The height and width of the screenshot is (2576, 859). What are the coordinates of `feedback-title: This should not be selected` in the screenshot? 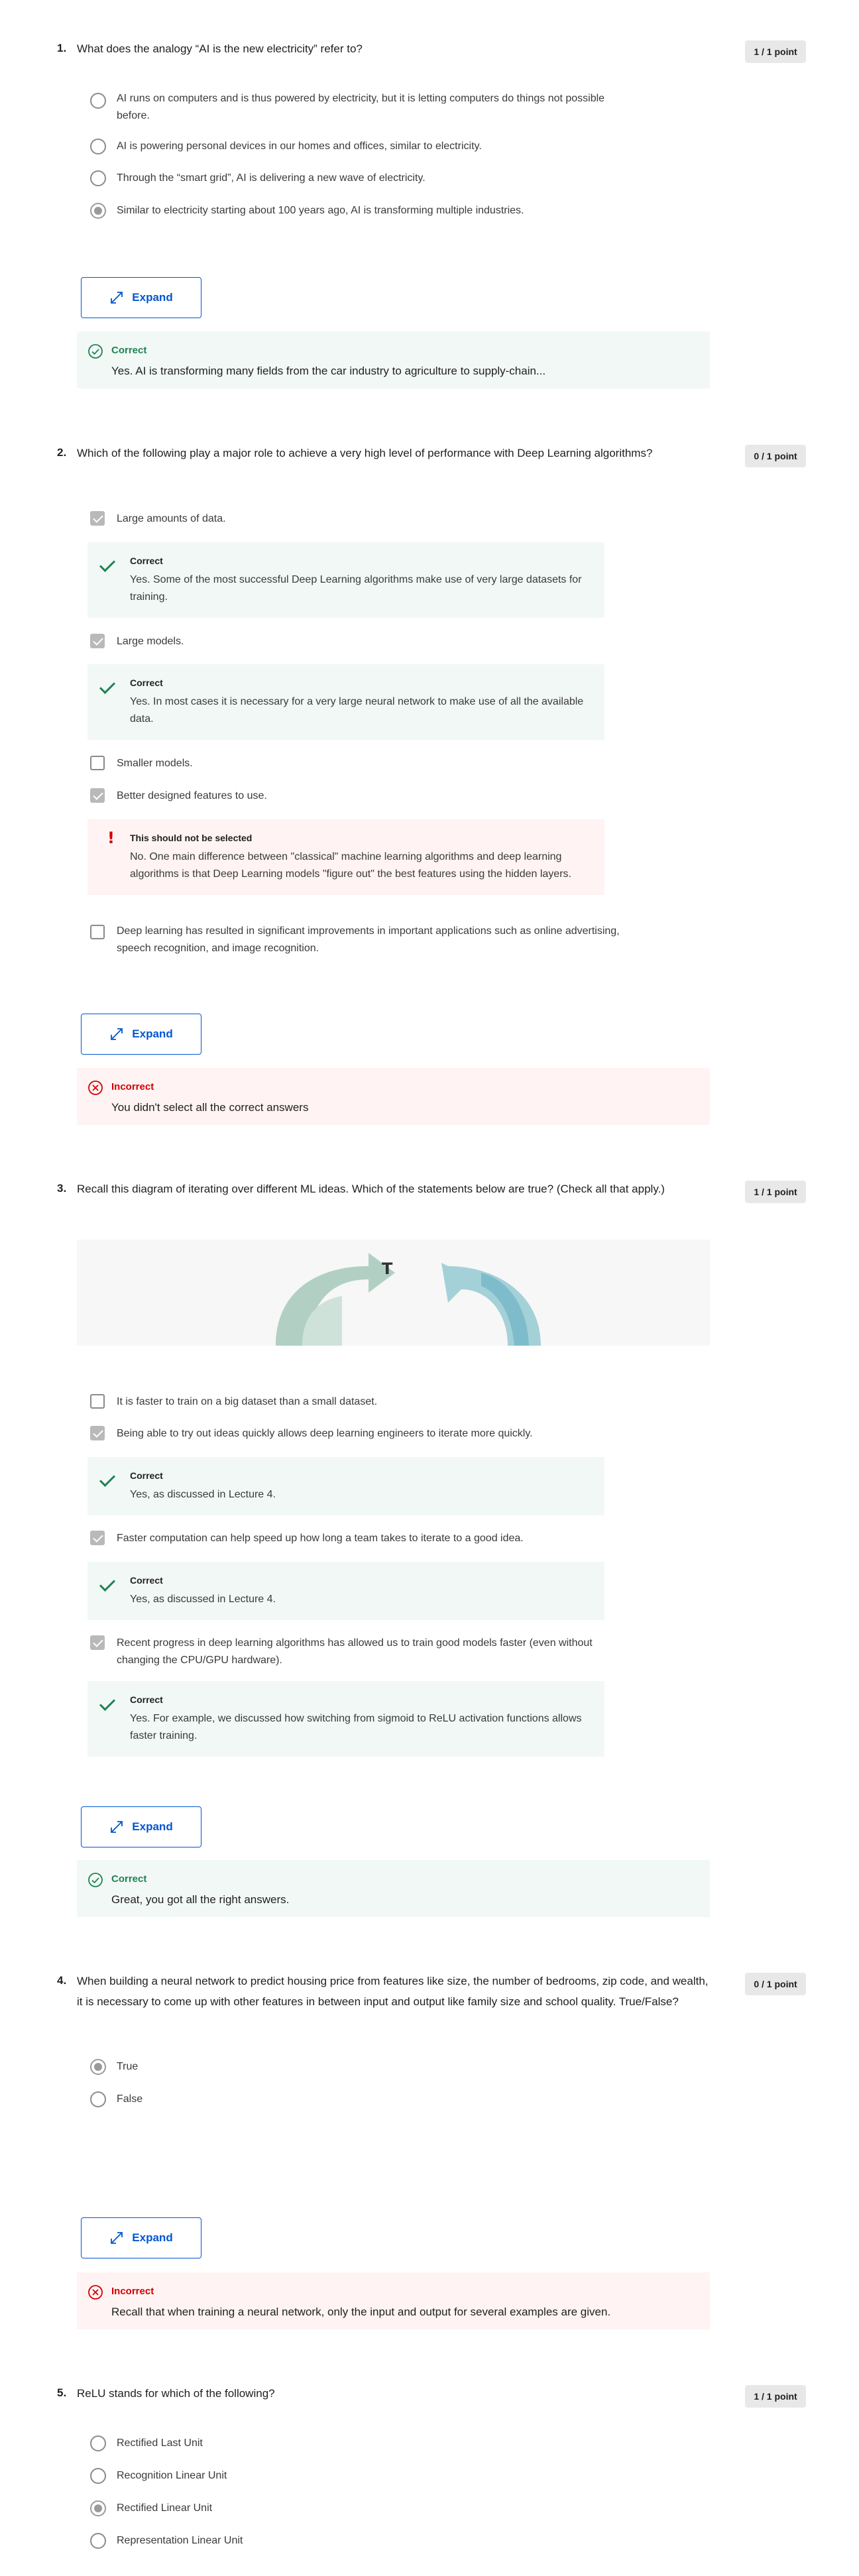 It's located at (191, 838).